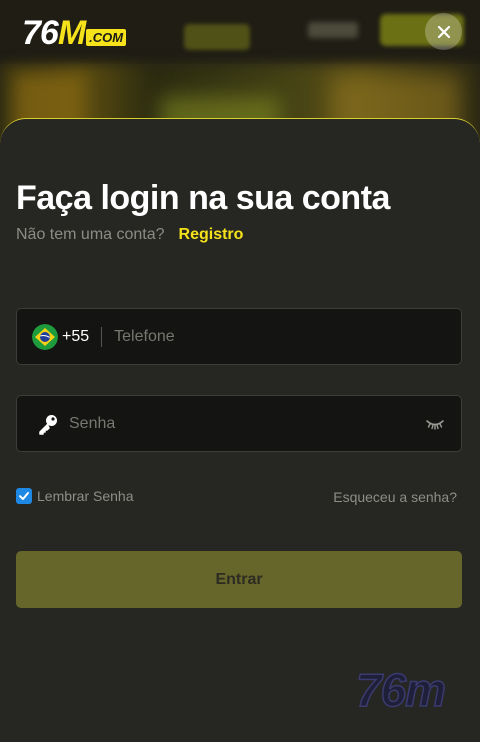 The image size is (480, 742). What do you see at coordinates (48, 424) in the screenshot?
I see `key-icon` at bounding box center [48, 424].